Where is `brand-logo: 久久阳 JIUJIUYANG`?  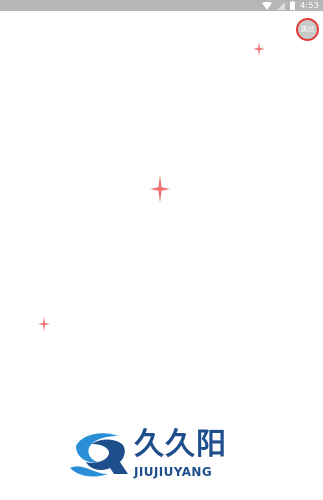
brand-logo: 久久阳 JIUJIUYANG is located at coordinates (163, 456).